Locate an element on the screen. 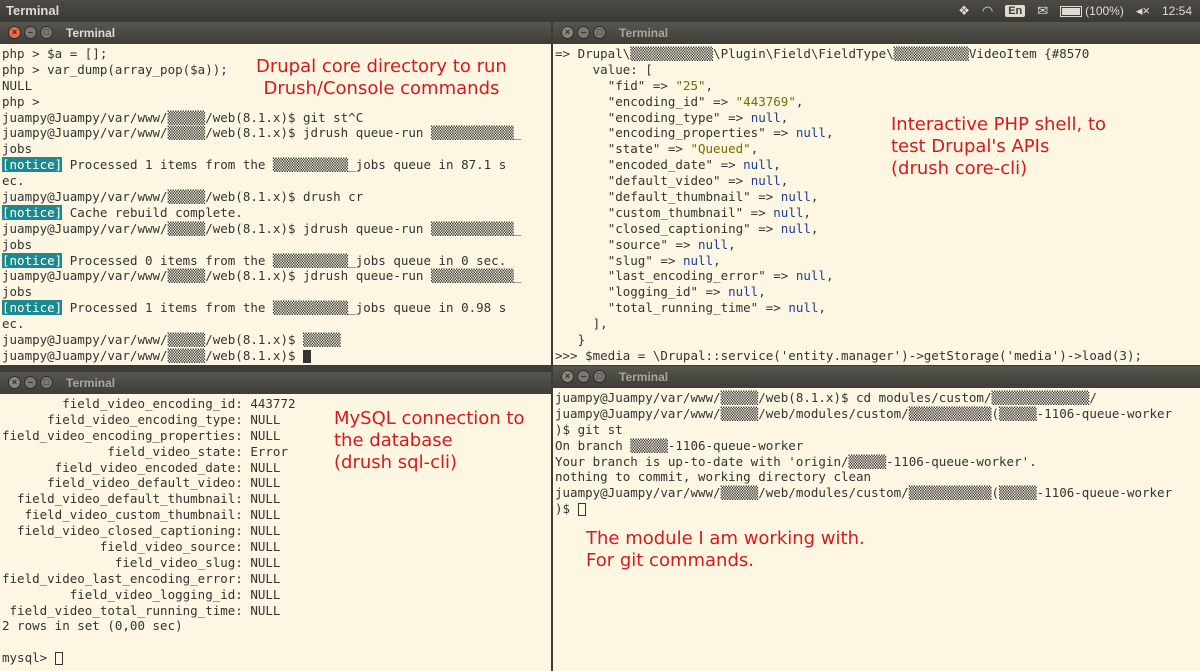  terminal-line: )$ git st is located at coordinates (589, 429).